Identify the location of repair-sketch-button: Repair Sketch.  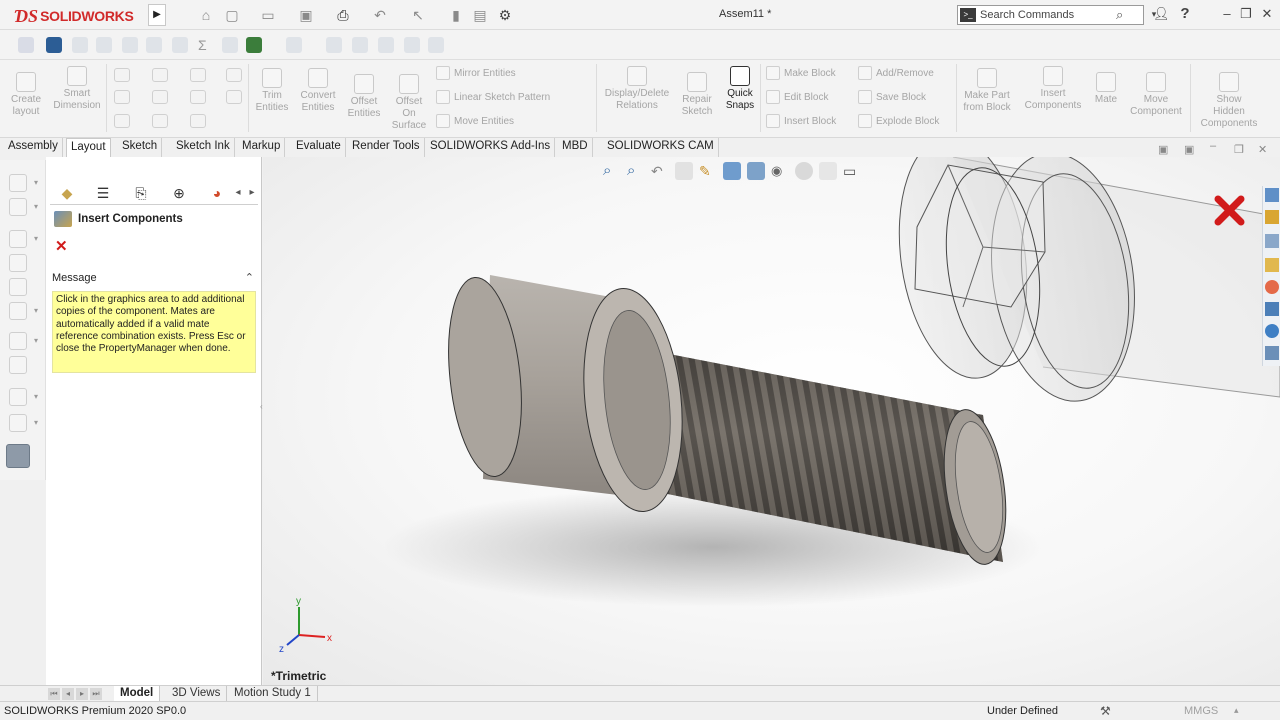
(697, 95).